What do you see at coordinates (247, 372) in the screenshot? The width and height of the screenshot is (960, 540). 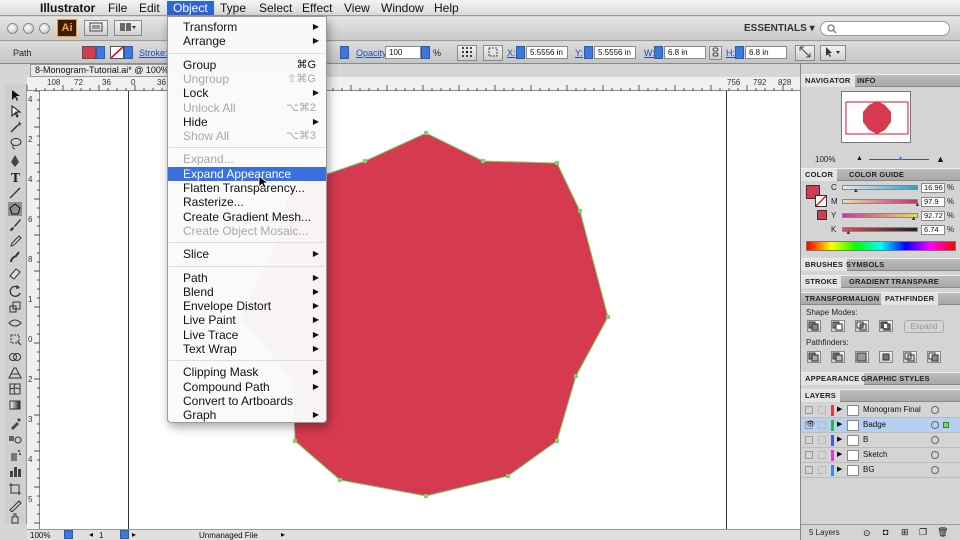 I see `menu-item-clipping-mask: Clipping Mask ▶` at bounding box center [247, 372].